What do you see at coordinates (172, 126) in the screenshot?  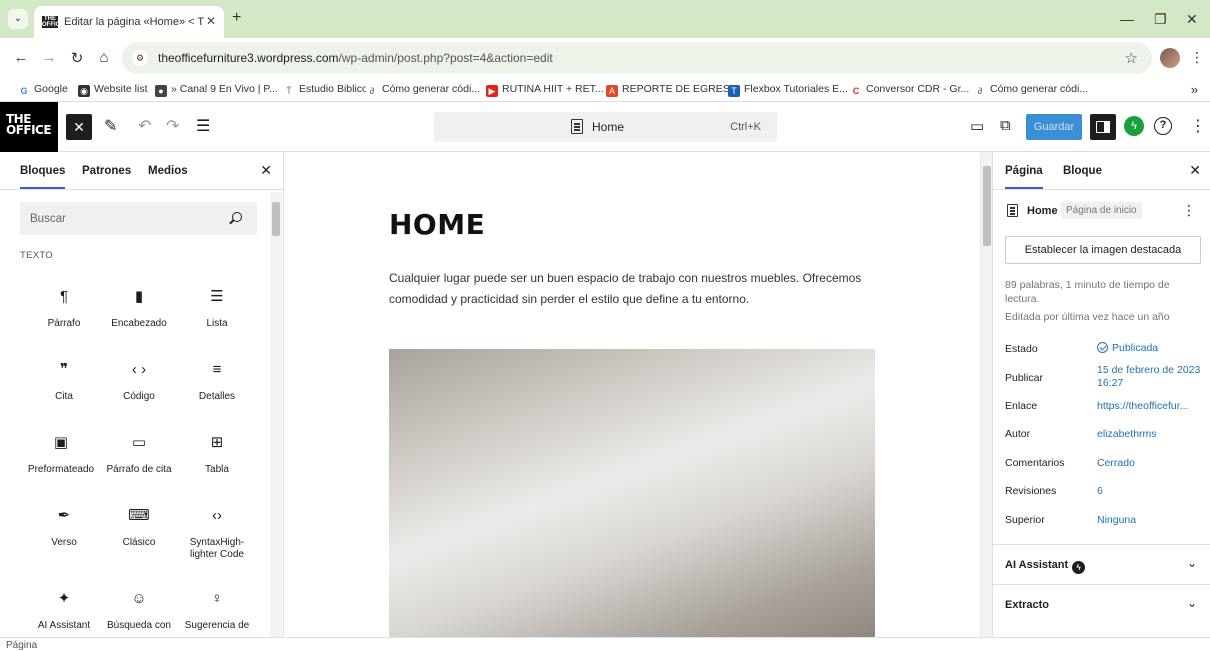 I see `redo-icon: ↷` at bounding box center [172, 126].